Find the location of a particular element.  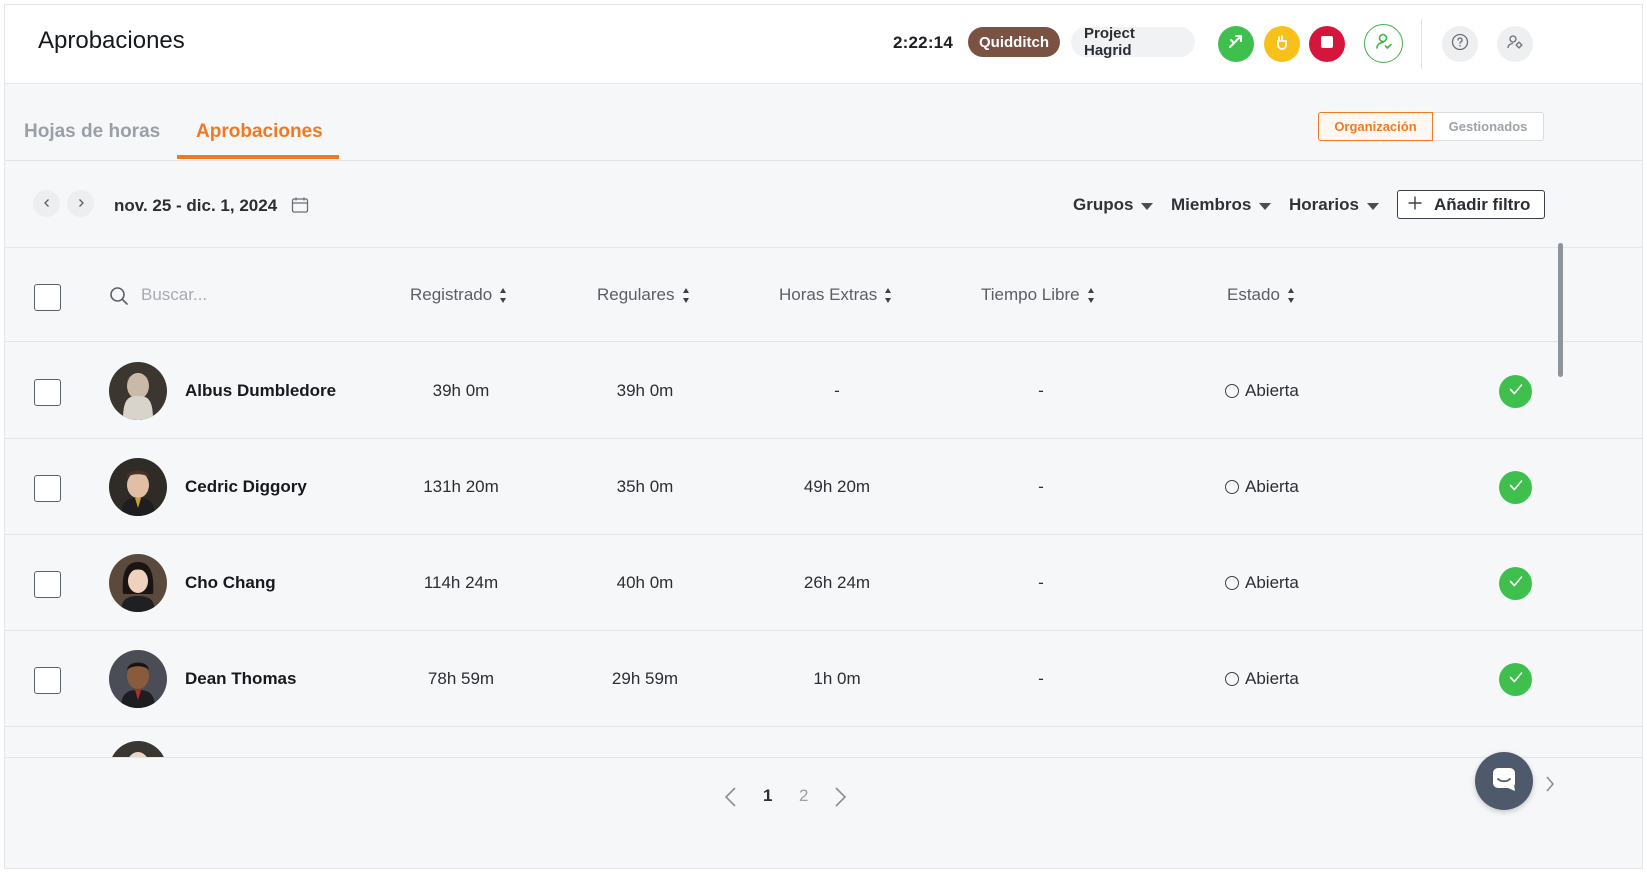

scope-gestionados-button: Gestionados is located at coordinates (1488, 126).